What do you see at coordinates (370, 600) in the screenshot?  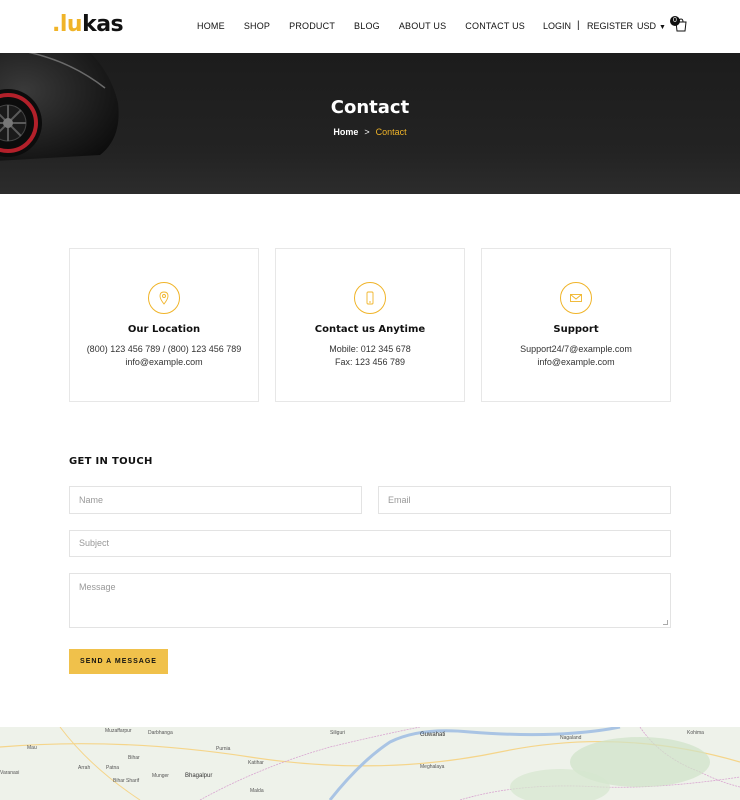 I see `message-textarea: Message` at bounding box center [370, 600].